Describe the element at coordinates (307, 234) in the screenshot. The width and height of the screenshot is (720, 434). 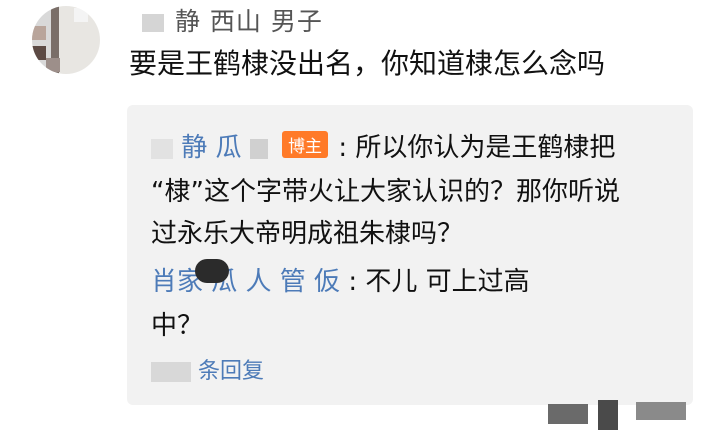
I see `reply-1-line-3: 过永乐大帝明成祖朱棣吗？` at that location.